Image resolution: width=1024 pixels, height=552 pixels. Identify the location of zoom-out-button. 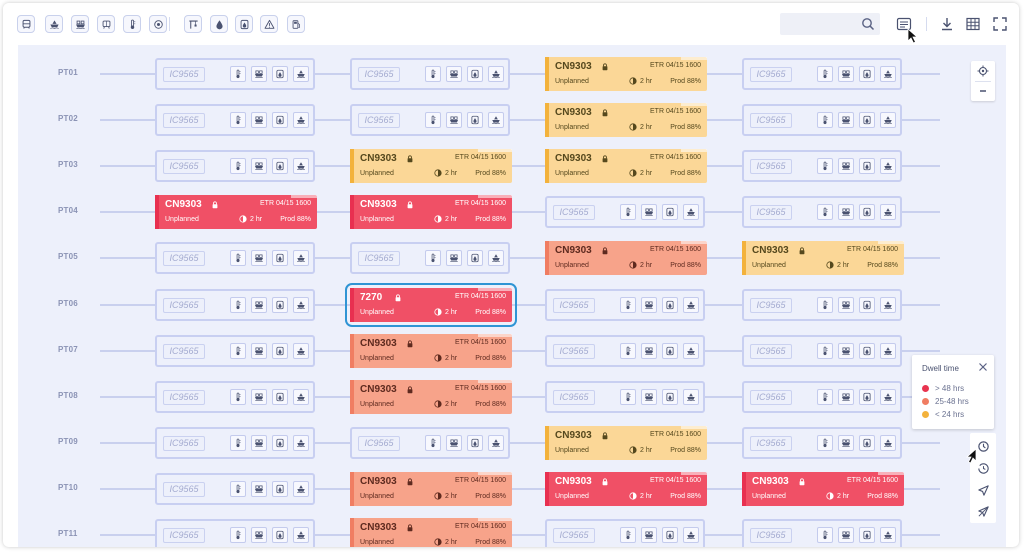
(983, 91).